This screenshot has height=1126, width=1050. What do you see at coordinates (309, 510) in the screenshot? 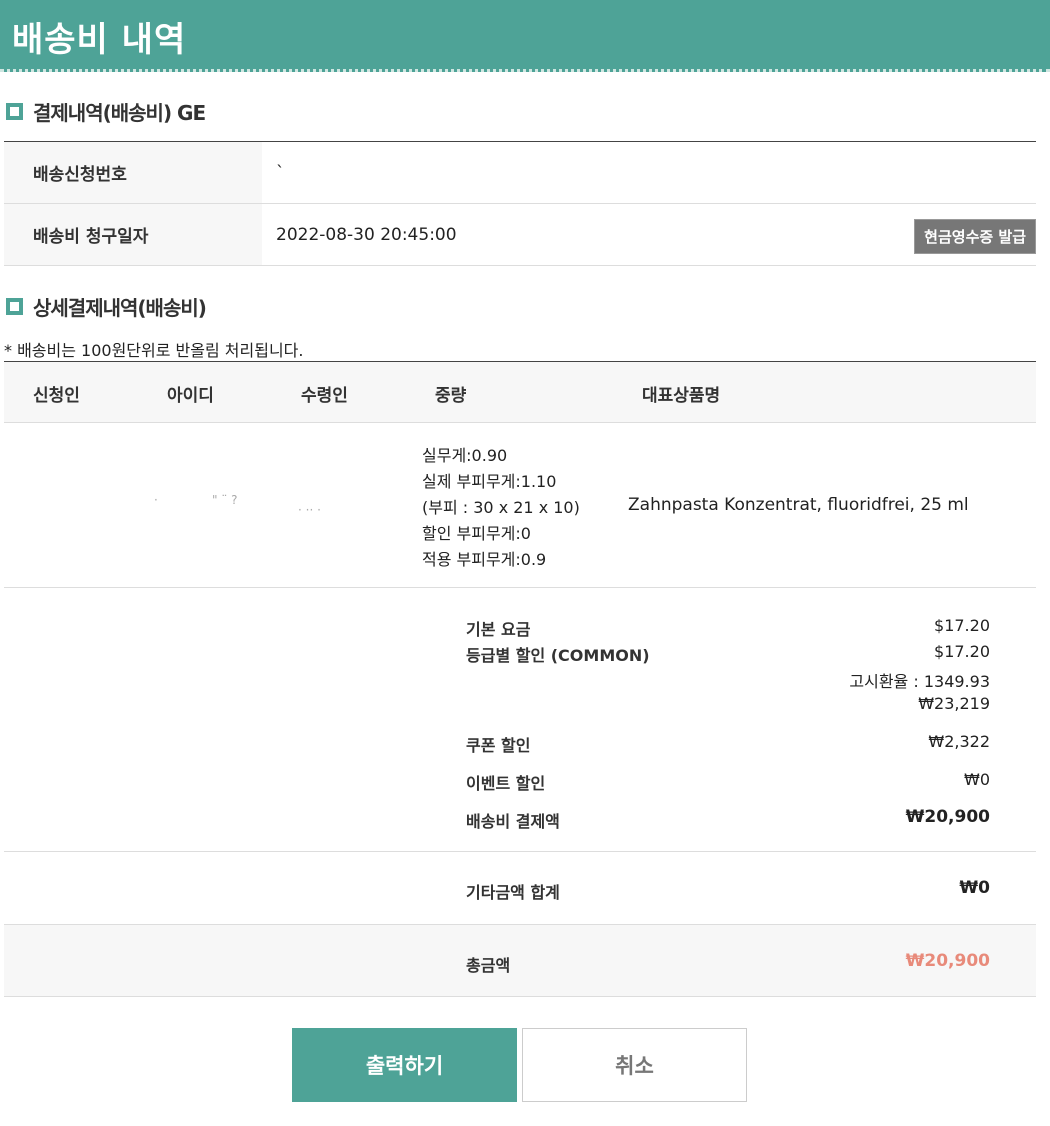
I see `recipient-value: · ·· ·` at bounding box center [309, 510].